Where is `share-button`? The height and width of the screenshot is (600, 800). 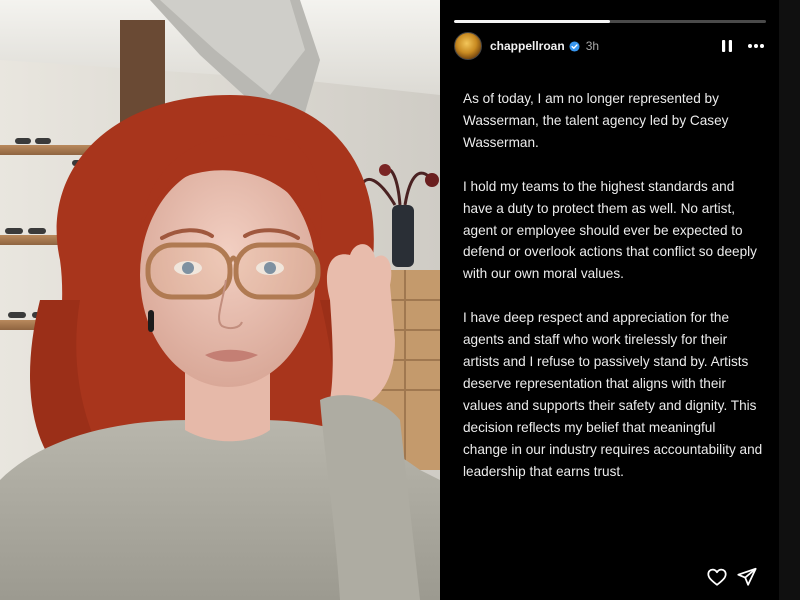 share-button is located at coordinates (747, 577).